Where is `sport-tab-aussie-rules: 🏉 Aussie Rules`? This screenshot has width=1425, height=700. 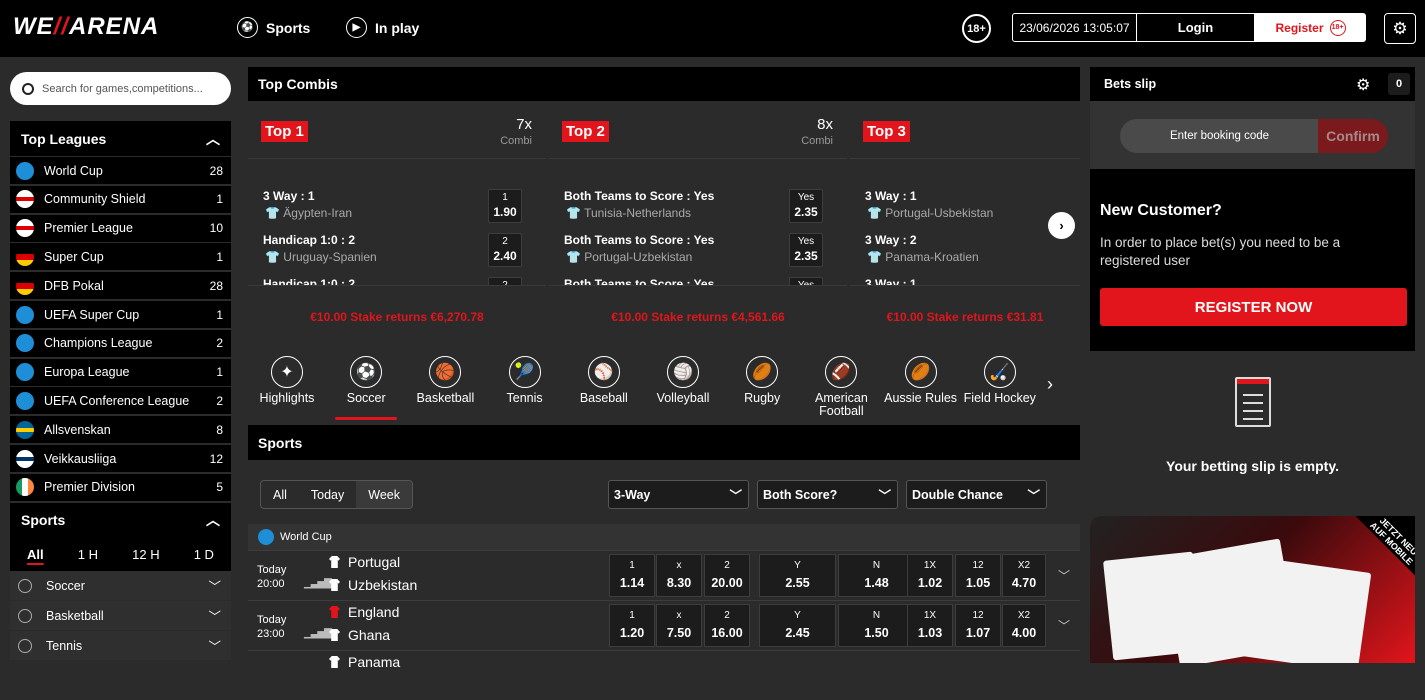 sport-tab-aussie-rules: 🏉 Aussie Rules is located at coordinates (921, 380).